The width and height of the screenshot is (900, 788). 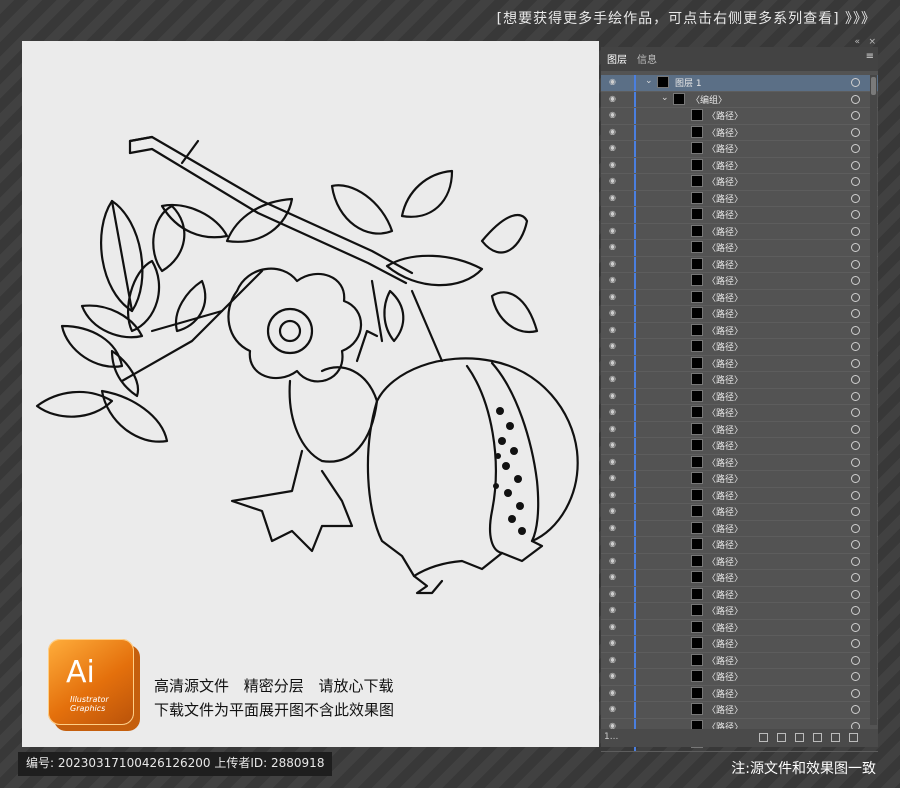 What do you see at coordinates (857, 42) in the screenshot?
I see `collapse-icon: «` at bounding box center [857, 42].